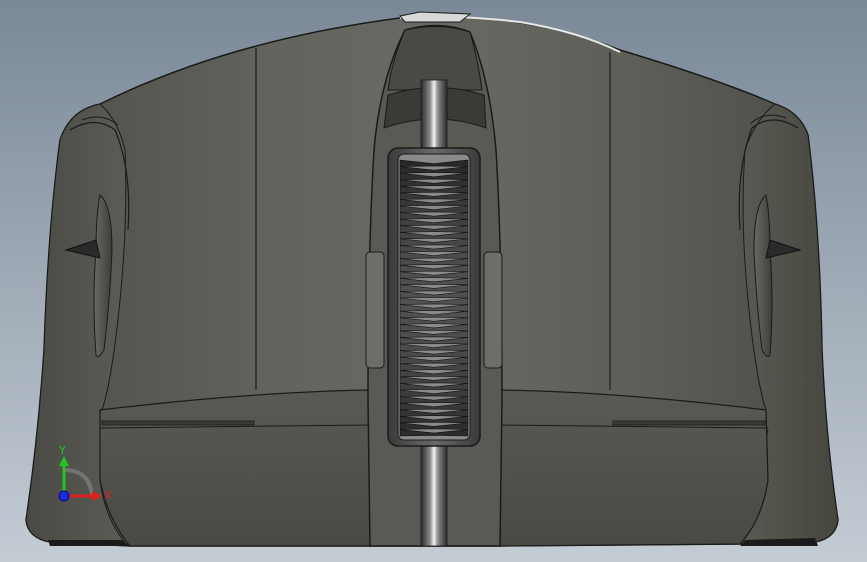 This screenshot has height=562, width=867. Describe the element at coordinates (62, 450) in the screenshot. I see `triad-y-label: Y` at that location.